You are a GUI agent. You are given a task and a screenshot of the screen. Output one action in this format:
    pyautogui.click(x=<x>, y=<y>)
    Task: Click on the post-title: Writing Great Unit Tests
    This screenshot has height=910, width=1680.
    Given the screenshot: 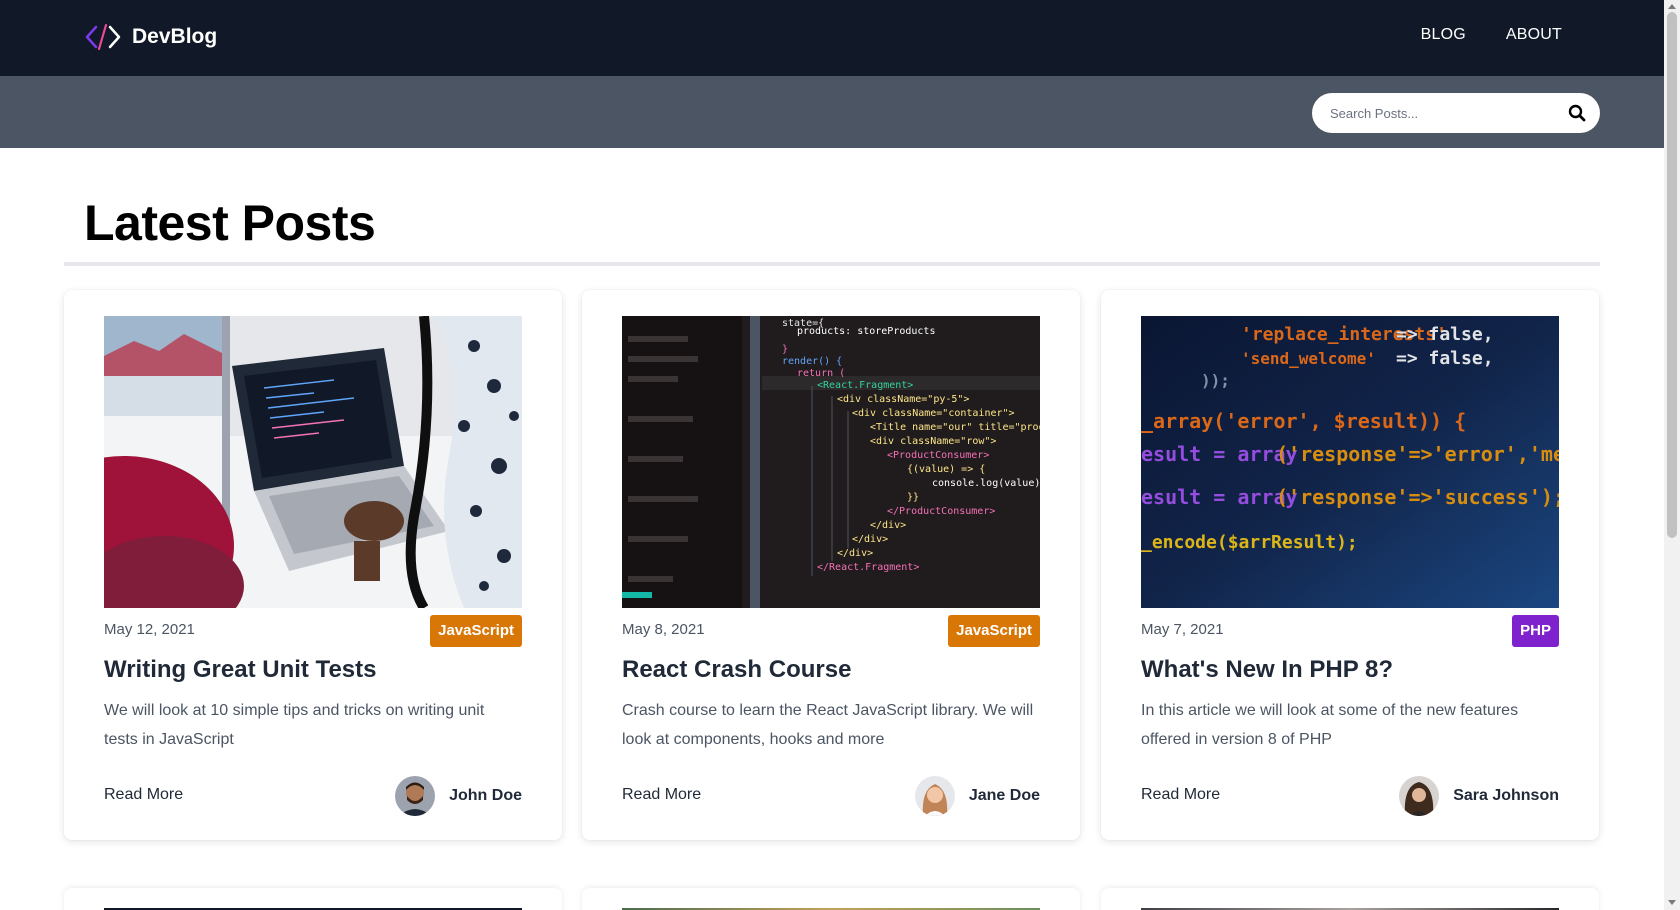 What is the action you would take?
    pyautogui.click(x=240, y=670)
    